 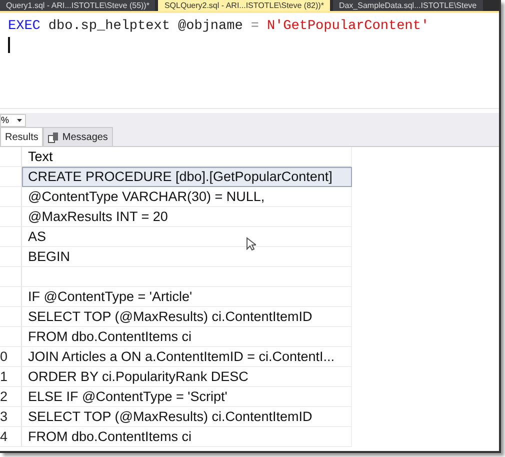 What do you see at coordinates (187, 257) in the screenshot?
I see `table-cell: BEGIN` at bounding box center [187, 257].